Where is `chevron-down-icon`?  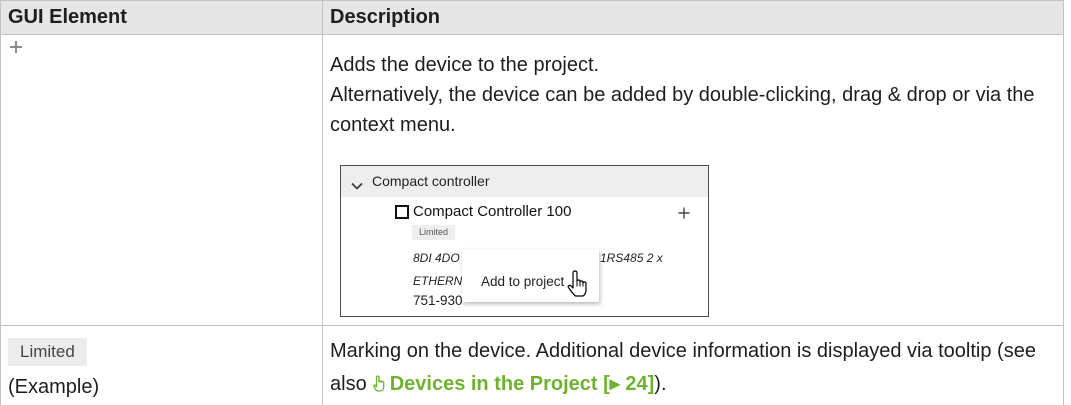 chevron-down-icon is located at coordinates (357, 183).